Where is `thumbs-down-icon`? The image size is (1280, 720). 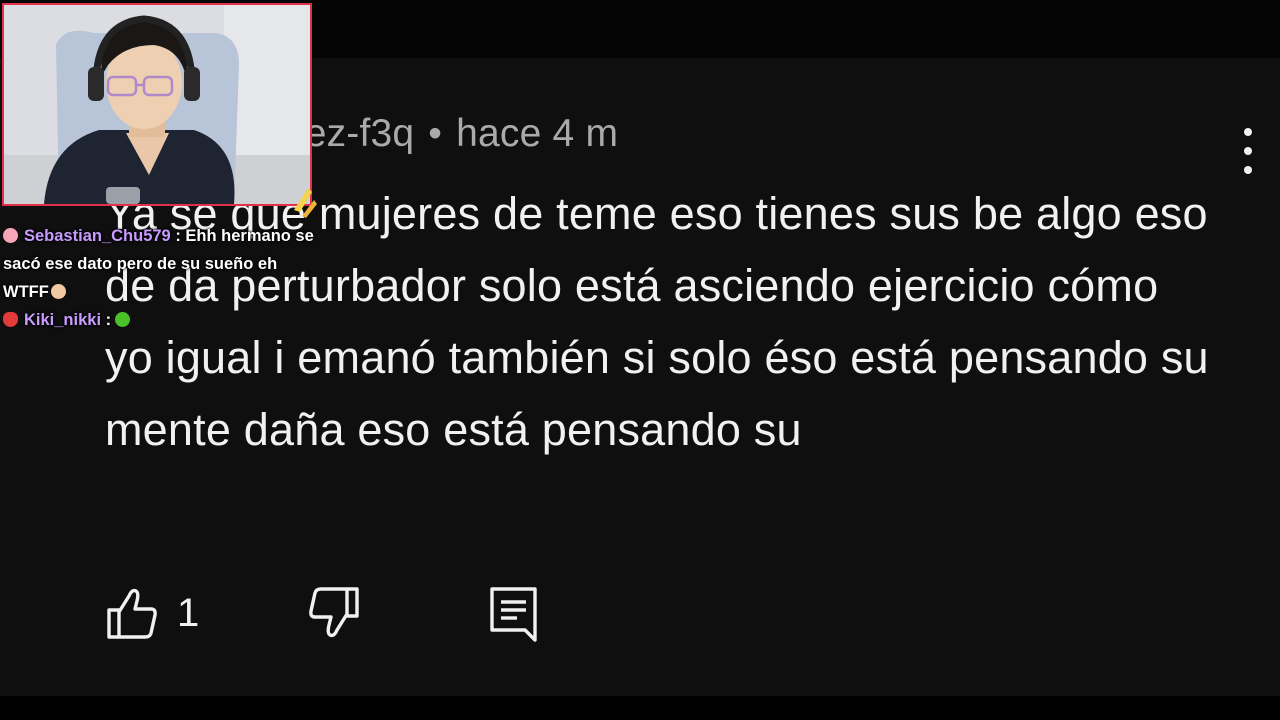 thumbs-down-icon is located at coordinates (334, 612).